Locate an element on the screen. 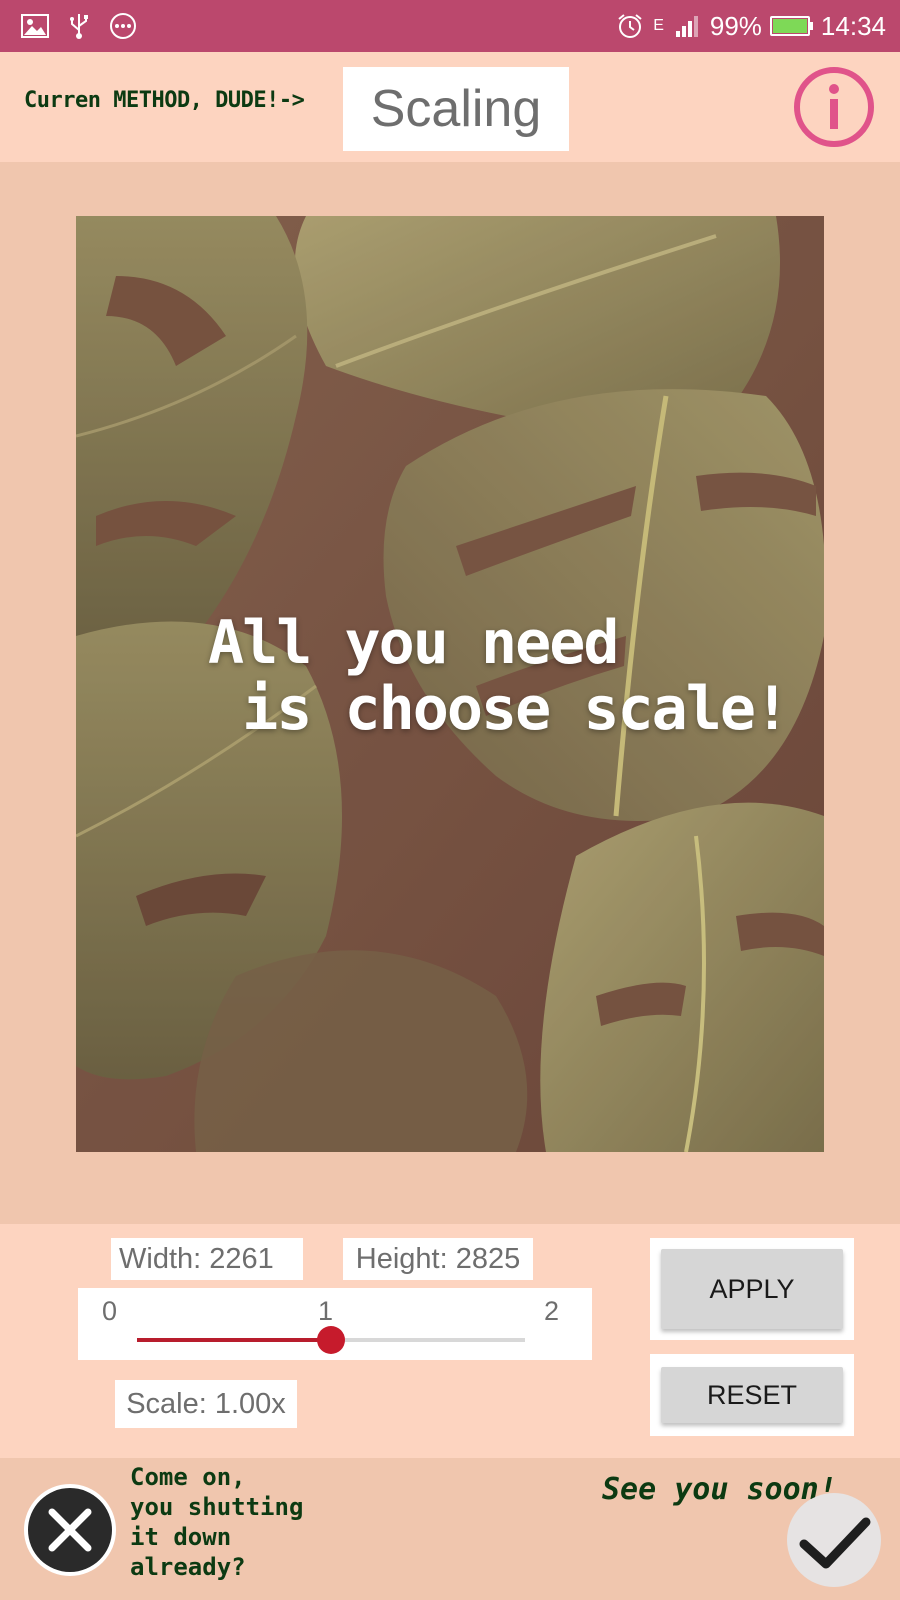  width-label: Width: 2261 is located at coordinates (207, 1259).